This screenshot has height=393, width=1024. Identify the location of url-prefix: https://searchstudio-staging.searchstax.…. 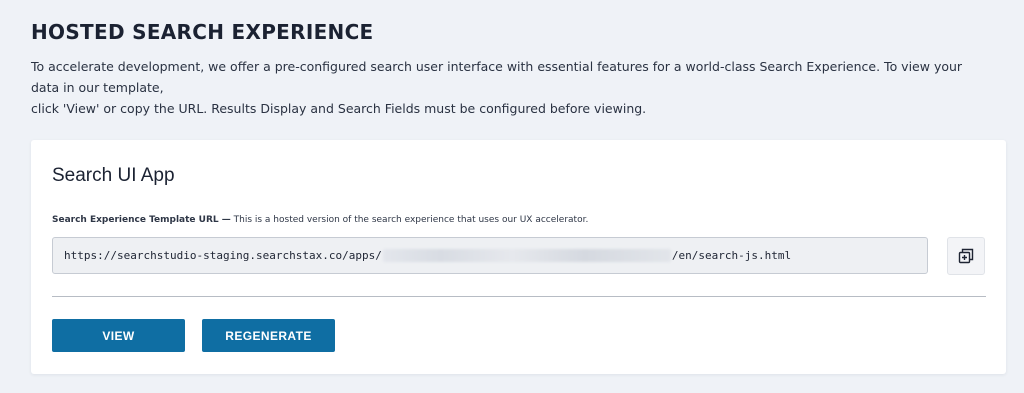
(223, 255).